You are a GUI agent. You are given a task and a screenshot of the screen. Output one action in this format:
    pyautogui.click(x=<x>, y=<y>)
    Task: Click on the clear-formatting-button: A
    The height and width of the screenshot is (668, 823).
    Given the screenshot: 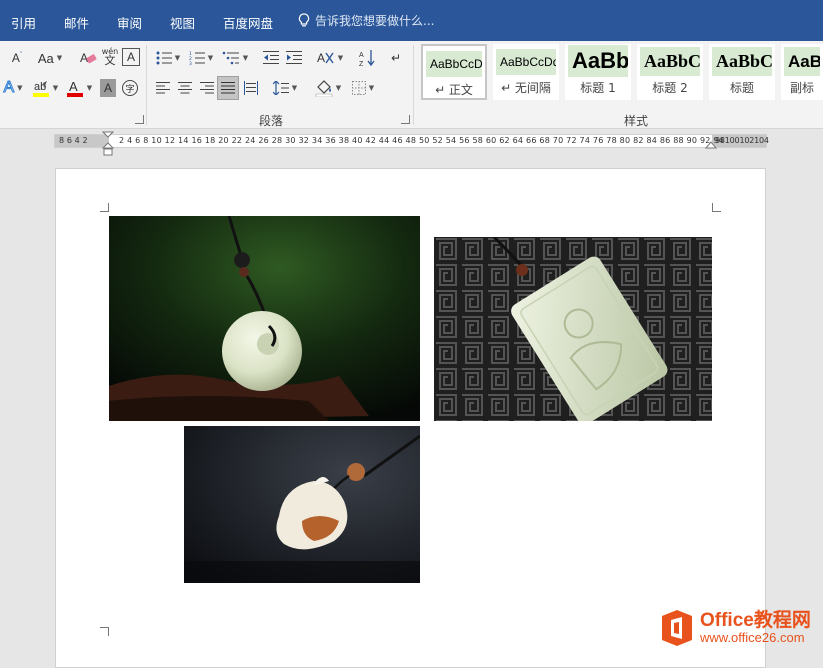 What is the action you would take?
    pyautogui.click(x=88, y=58)
    